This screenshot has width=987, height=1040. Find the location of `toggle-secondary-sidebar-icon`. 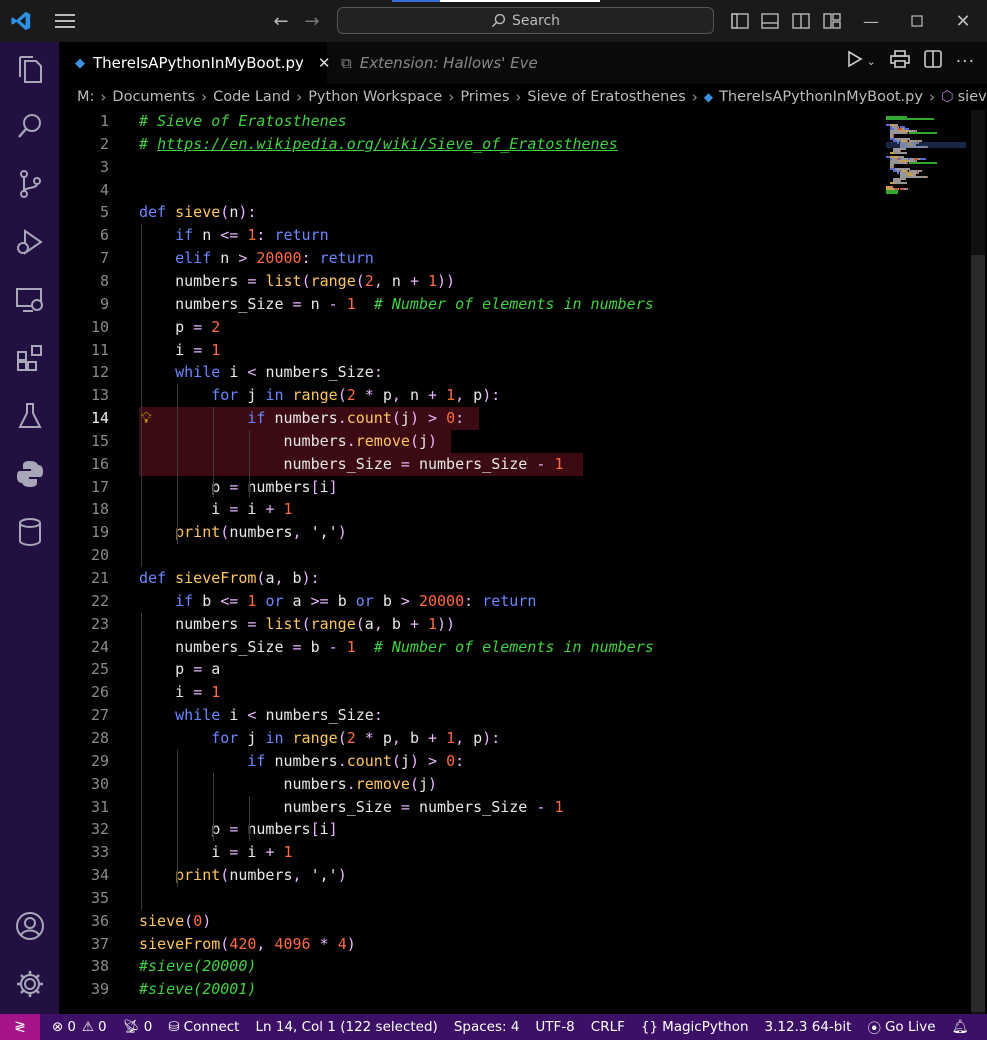

toggle-secondary-sidebar-icon is located at coordinates (801, 21).